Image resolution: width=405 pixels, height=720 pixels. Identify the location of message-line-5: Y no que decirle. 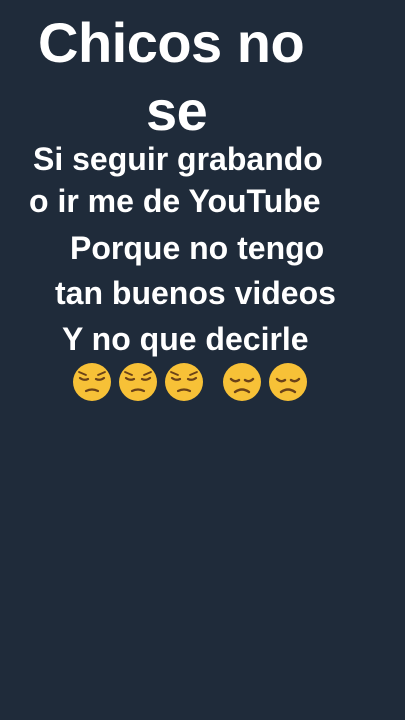
(185, 339).